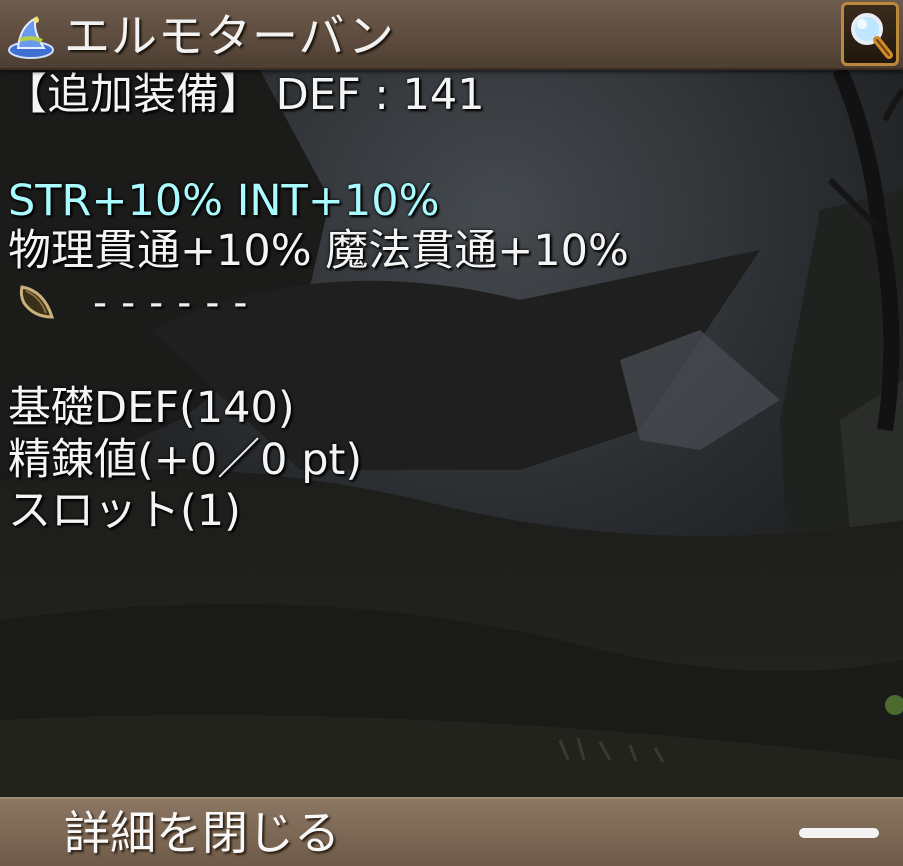 This screenshot has height=866, width=903. Describe the element at coordinates (202, 833) in the screenshot. I see `close-details-label: 詳細を閉じる` at that location.